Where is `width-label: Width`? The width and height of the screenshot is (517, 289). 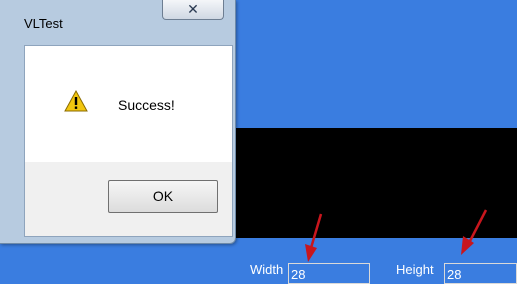 width-label: Width is located at coordinates (267, 269).